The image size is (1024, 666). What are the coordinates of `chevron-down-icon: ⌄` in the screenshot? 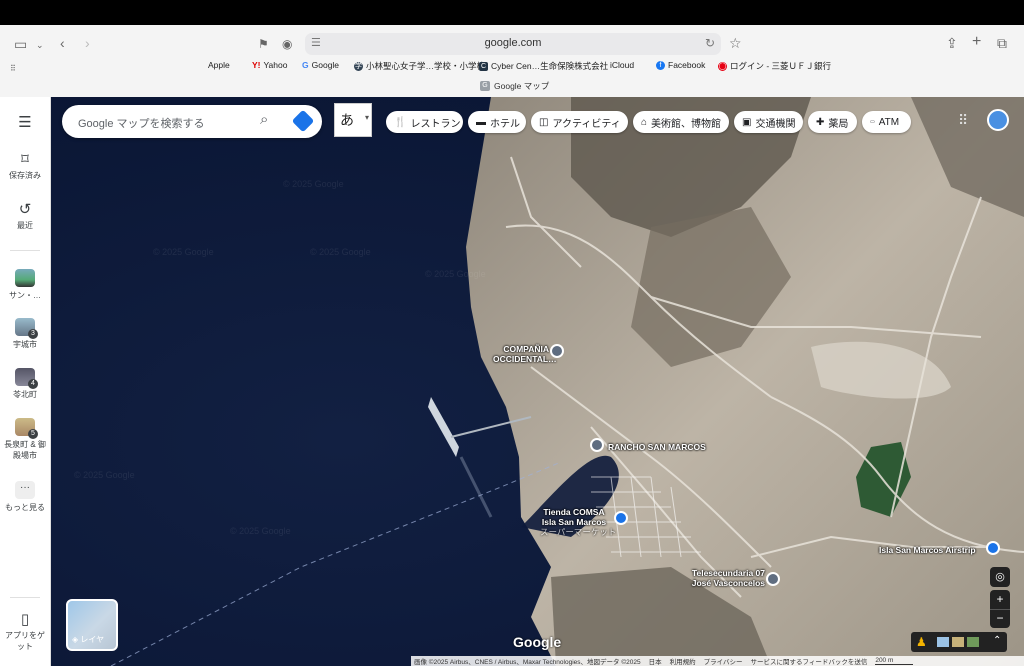 It's located at (40, 45).